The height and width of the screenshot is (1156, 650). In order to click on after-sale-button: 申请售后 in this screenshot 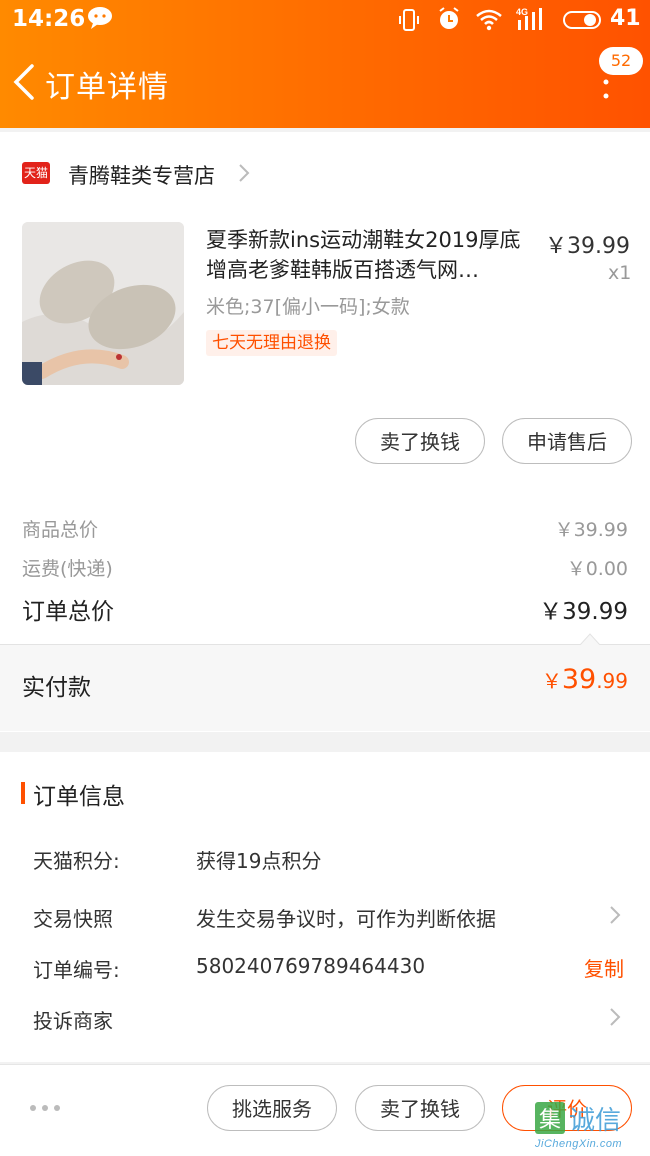, I will do `click(567, 441)`.